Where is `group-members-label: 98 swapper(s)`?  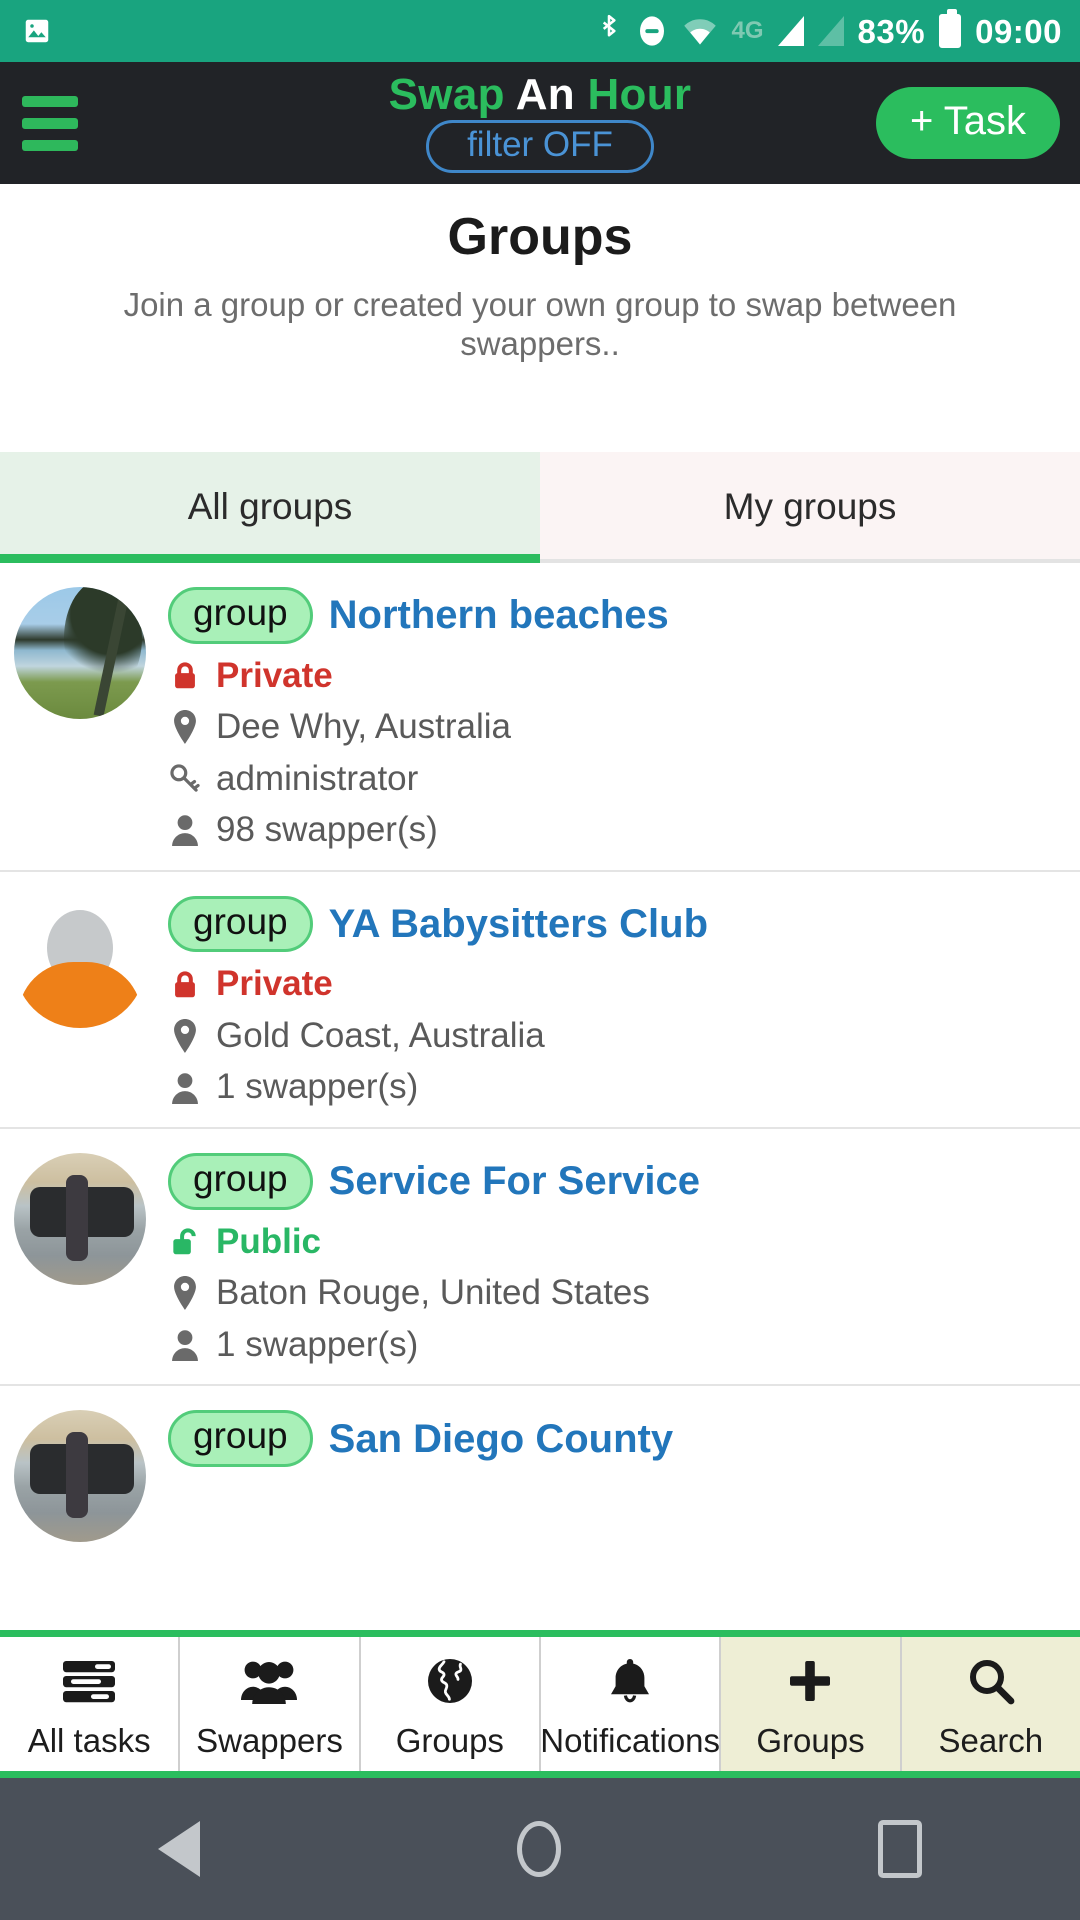 group-members-label: 98 swapper(s) is located at coordinates (327, 830).